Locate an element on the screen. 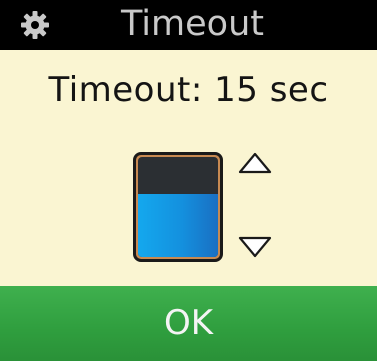 Image resolution: width=377 pixels, height=361 pixels. decrease-button is located at coordinates (255, 246).